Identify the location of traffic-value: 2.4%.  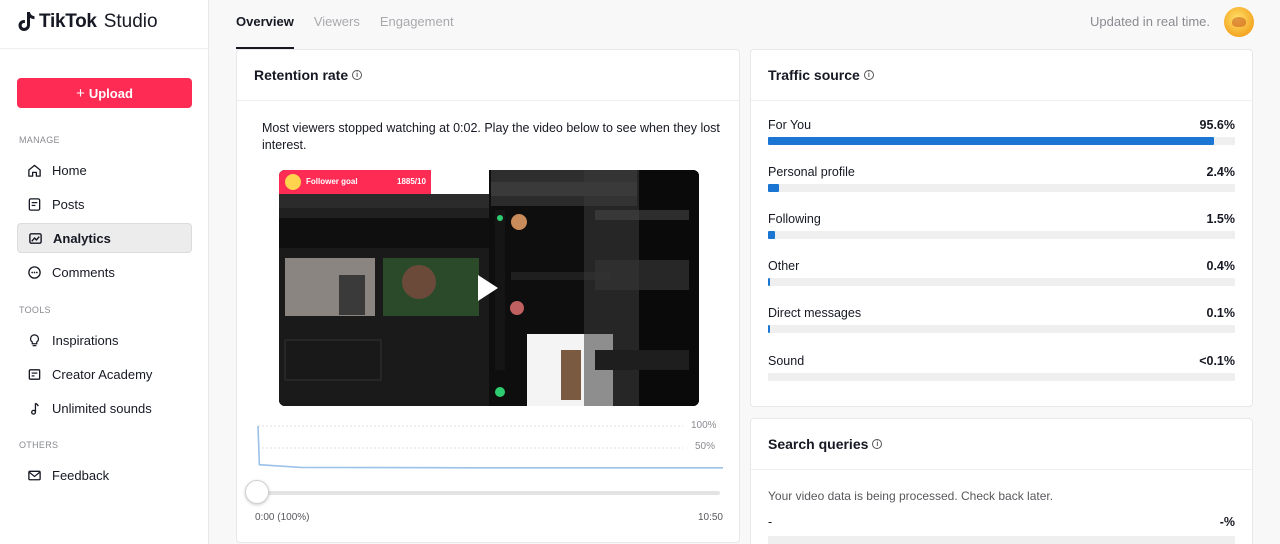
(1221, 172).